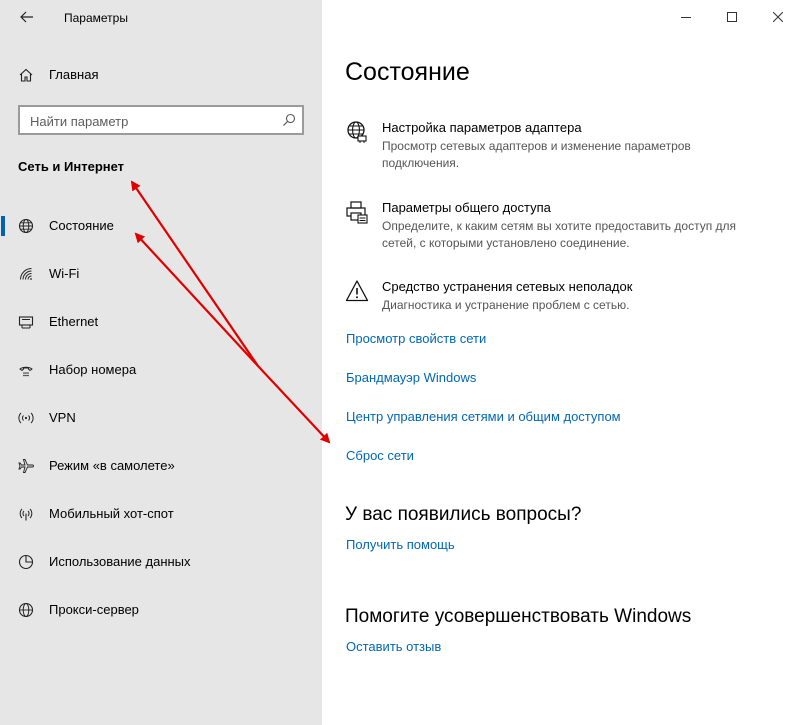  What do you see at coordinates (357, 291) in the screenshot?
I see `warning-icon` at bounding box center [357, 291].